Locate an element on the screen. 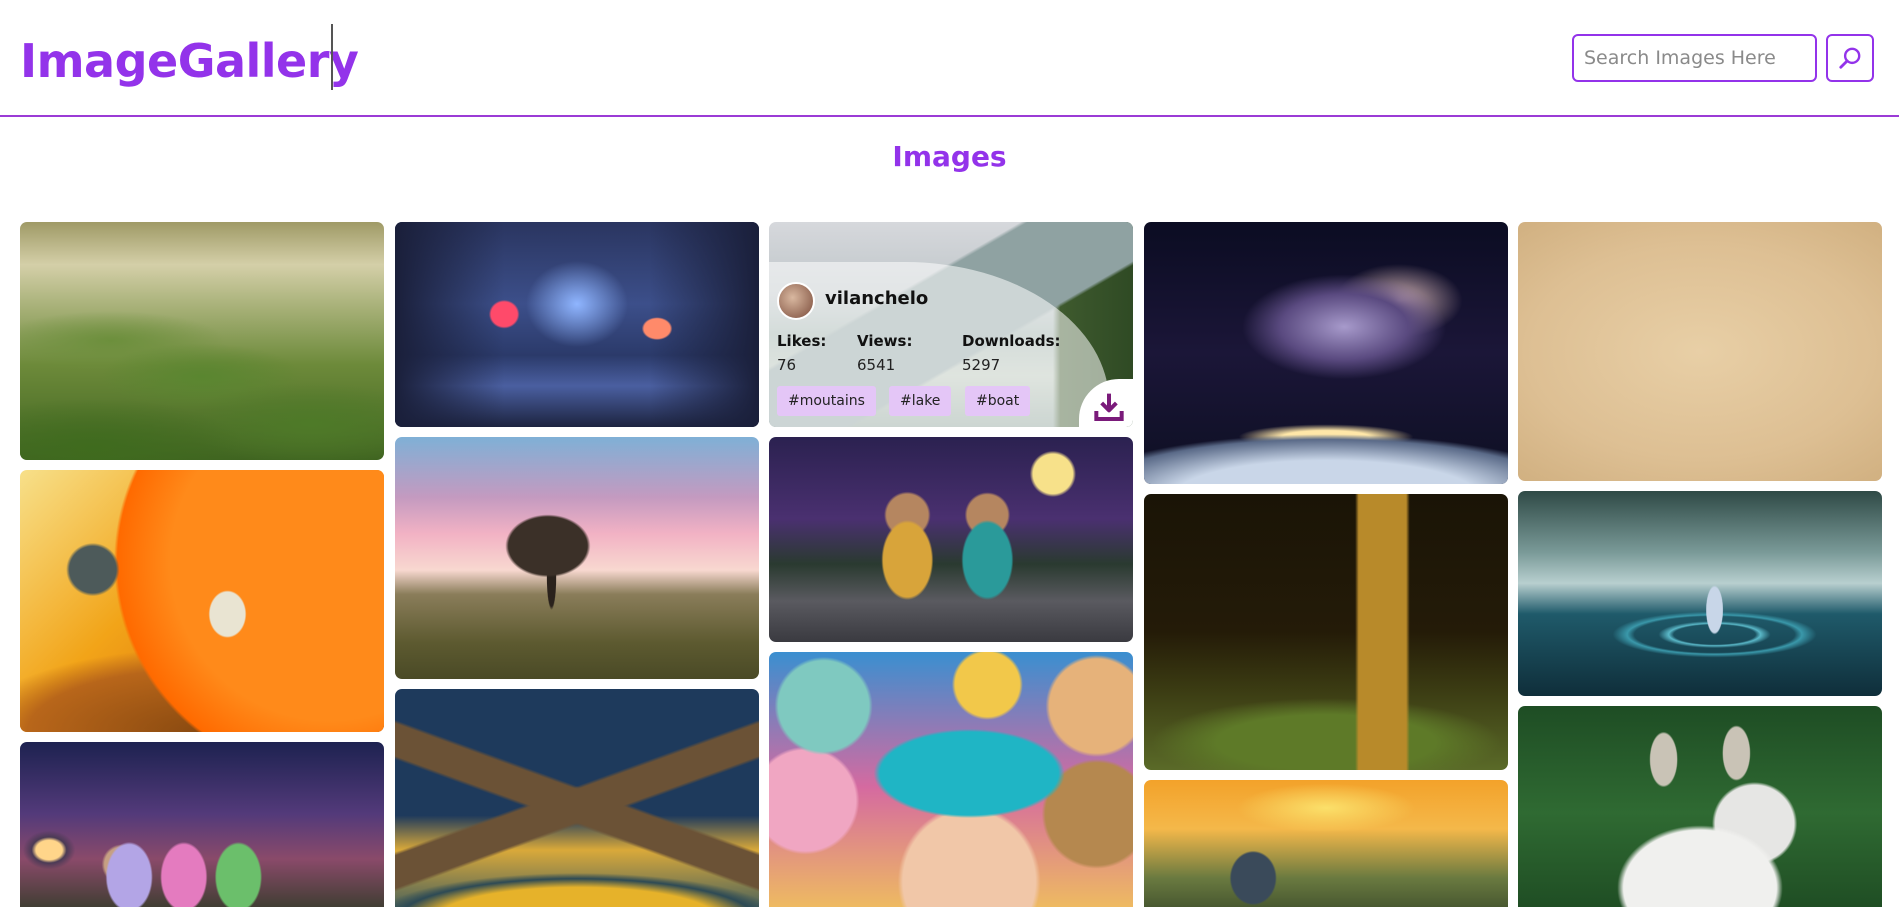 The width and height of the screenshot is (1899, 907). image-card-neon-city is located at coordinates (577, 324).